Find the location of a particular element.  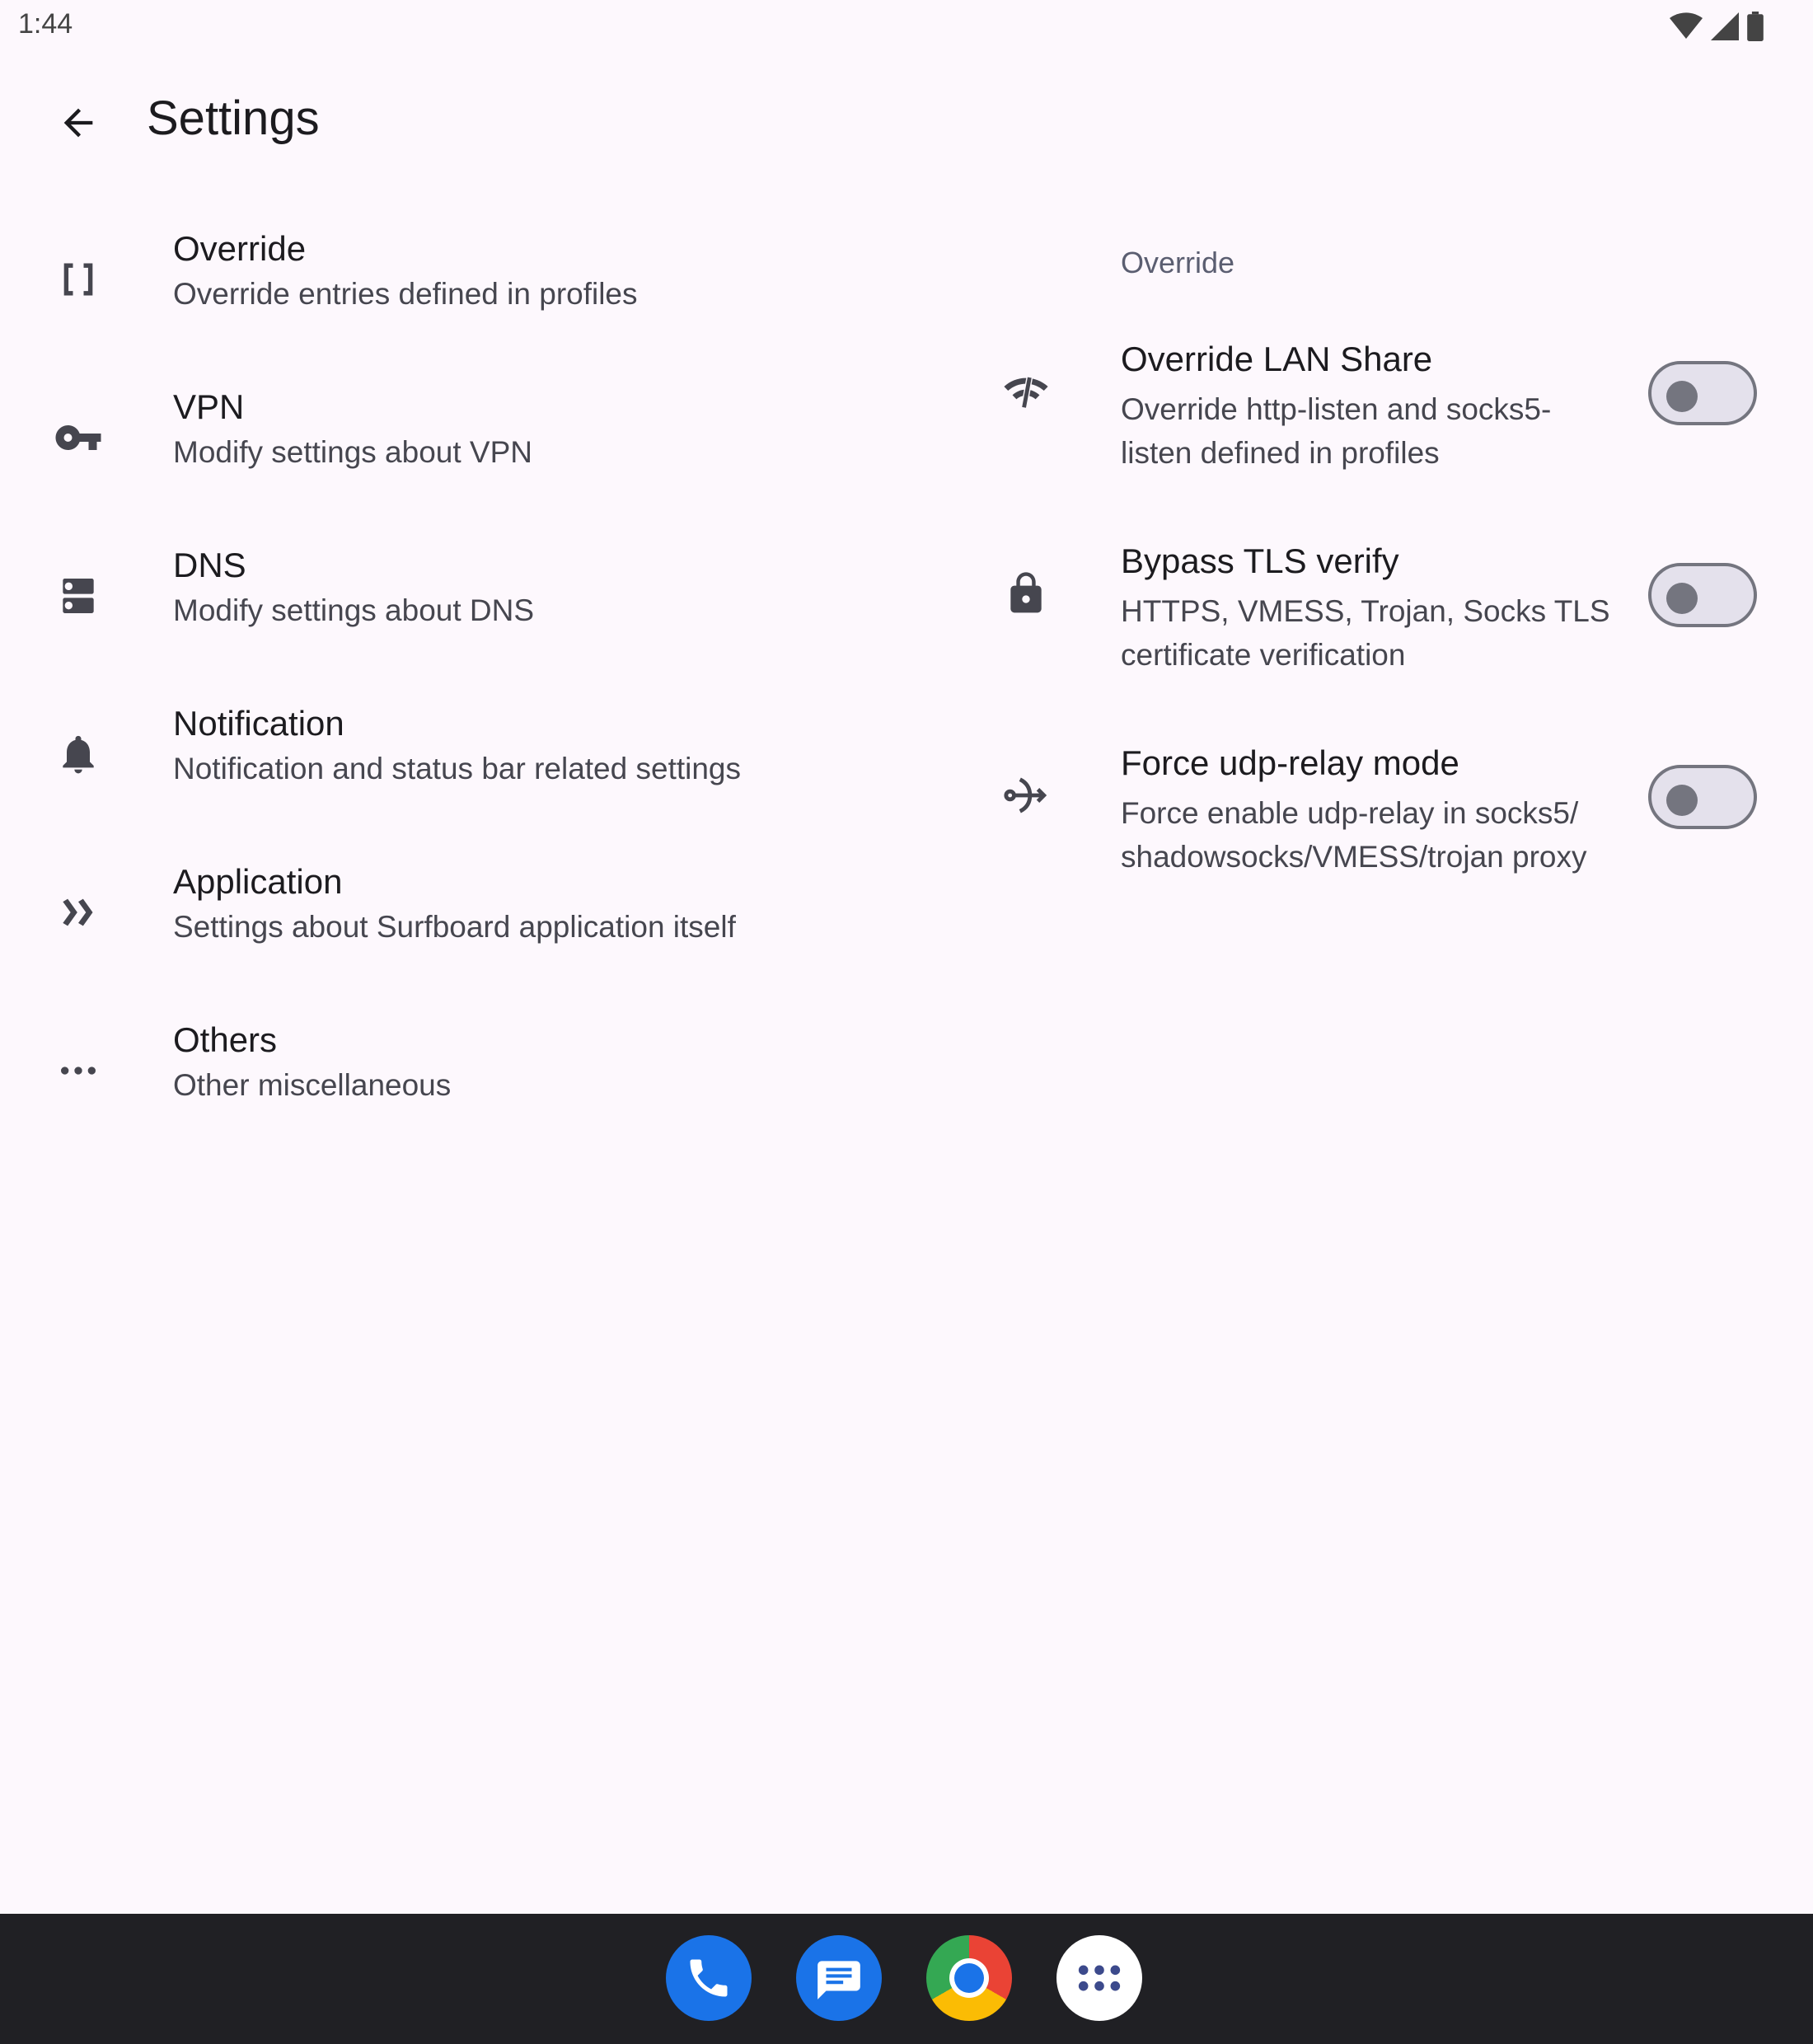

battery-icon is located at coordinates (1755, 26).